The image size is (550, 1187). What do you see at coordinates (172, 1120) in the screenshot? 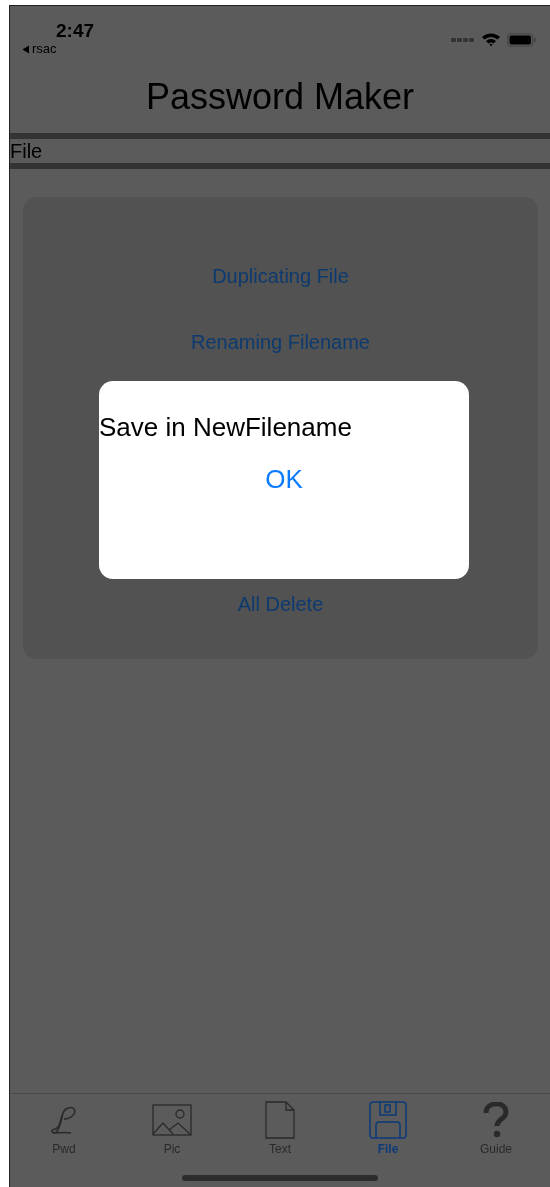
I see `picture-icon` at bounding box center [172, 1120].